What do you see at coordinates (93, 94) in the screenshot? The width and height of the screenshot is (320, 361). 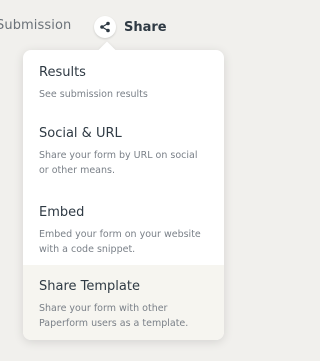 I see `menu-item-description: See submission results` at bounding box center [93, 94].